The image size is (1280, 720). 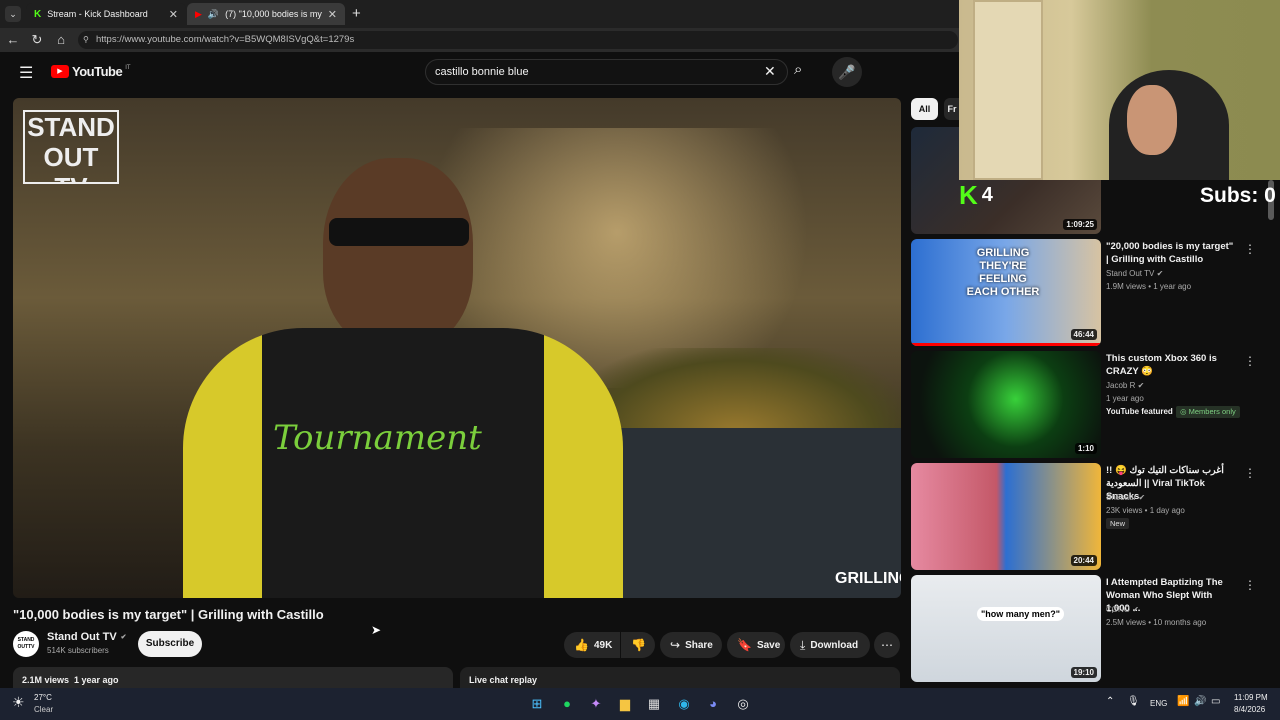 What do you see at coordinates (399, 232) in the screenshot?
I see `sunglasses-shape` at bounding box center [399, 232].